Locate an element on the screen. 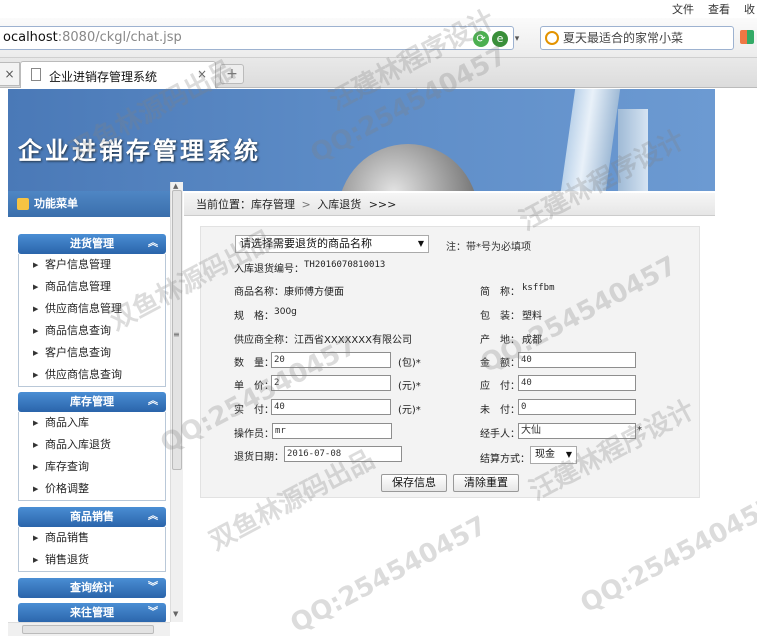 This screenshot has height=640, width=757. sidebar-item-stockin-return: ▶ 商品入库退货 is located at coordinates (92, 445).